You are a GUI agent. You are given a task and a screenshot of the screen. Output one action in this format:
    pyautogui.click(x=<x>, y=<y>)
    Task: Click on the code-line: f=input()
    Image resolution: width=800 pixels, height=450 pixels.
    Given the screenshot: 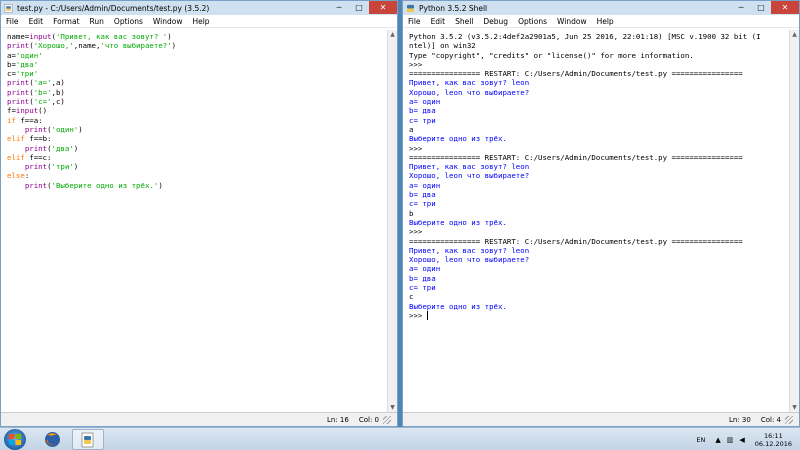 What is the action you would take?
    pyautogui.click(x=27, y=111)
    